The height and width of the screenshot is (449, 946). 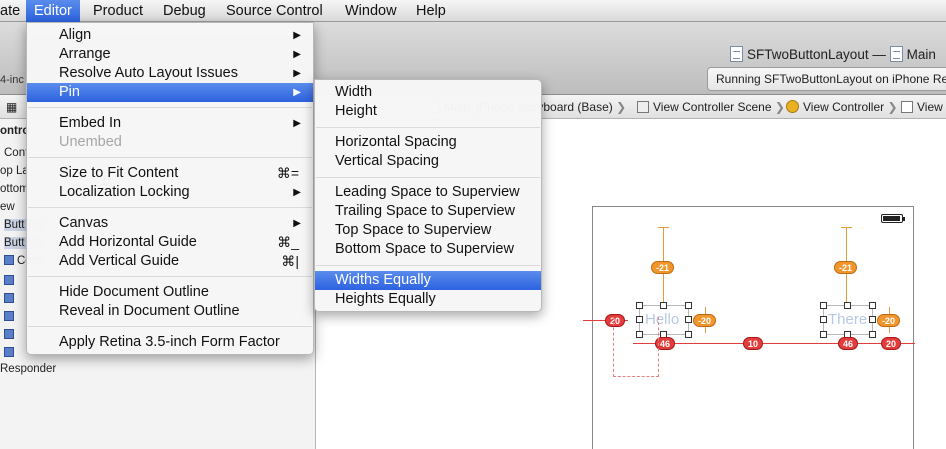 What do you see at coordinates (90, 142) in the screenshot?
I see `menu-item-label: Unembed` at bounding box center [90, 142].